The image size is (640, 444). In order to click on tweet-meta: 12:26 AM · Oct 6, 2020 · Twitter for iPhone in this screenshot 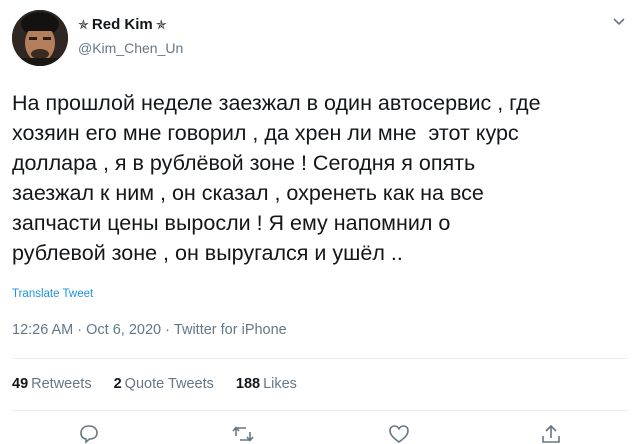, I will do `click(149, 330)`.